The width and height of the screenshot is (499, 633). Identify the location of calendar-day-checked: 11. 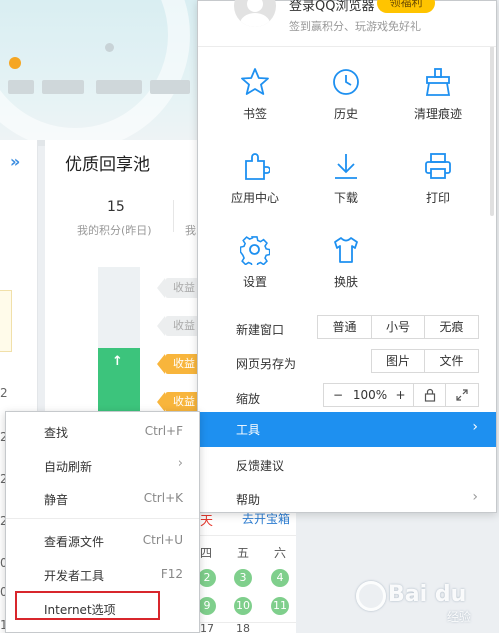
(280, 606).